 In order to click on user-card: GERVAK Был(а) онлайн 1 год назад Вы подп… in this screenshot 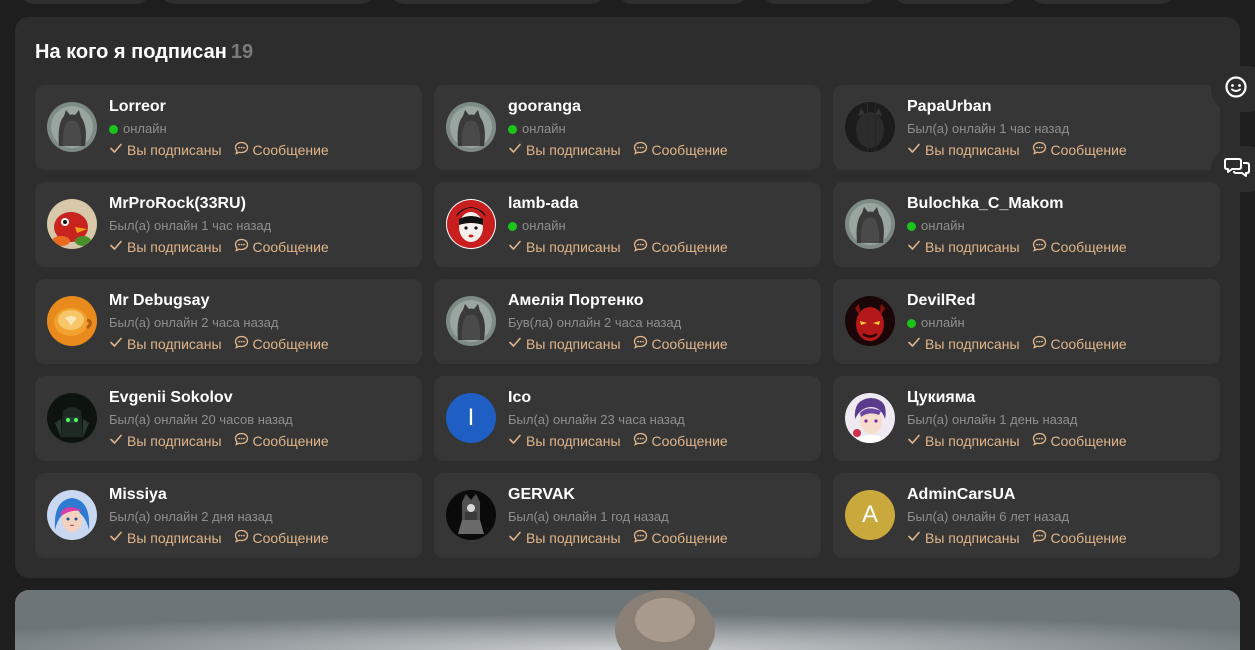, I will do `click(627, 515)`.